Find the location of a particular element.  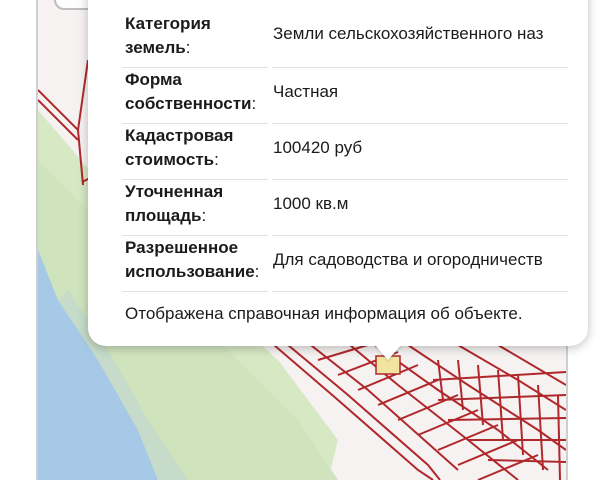

label-line-1: Кадастровая is located at coordinates (179, 135).